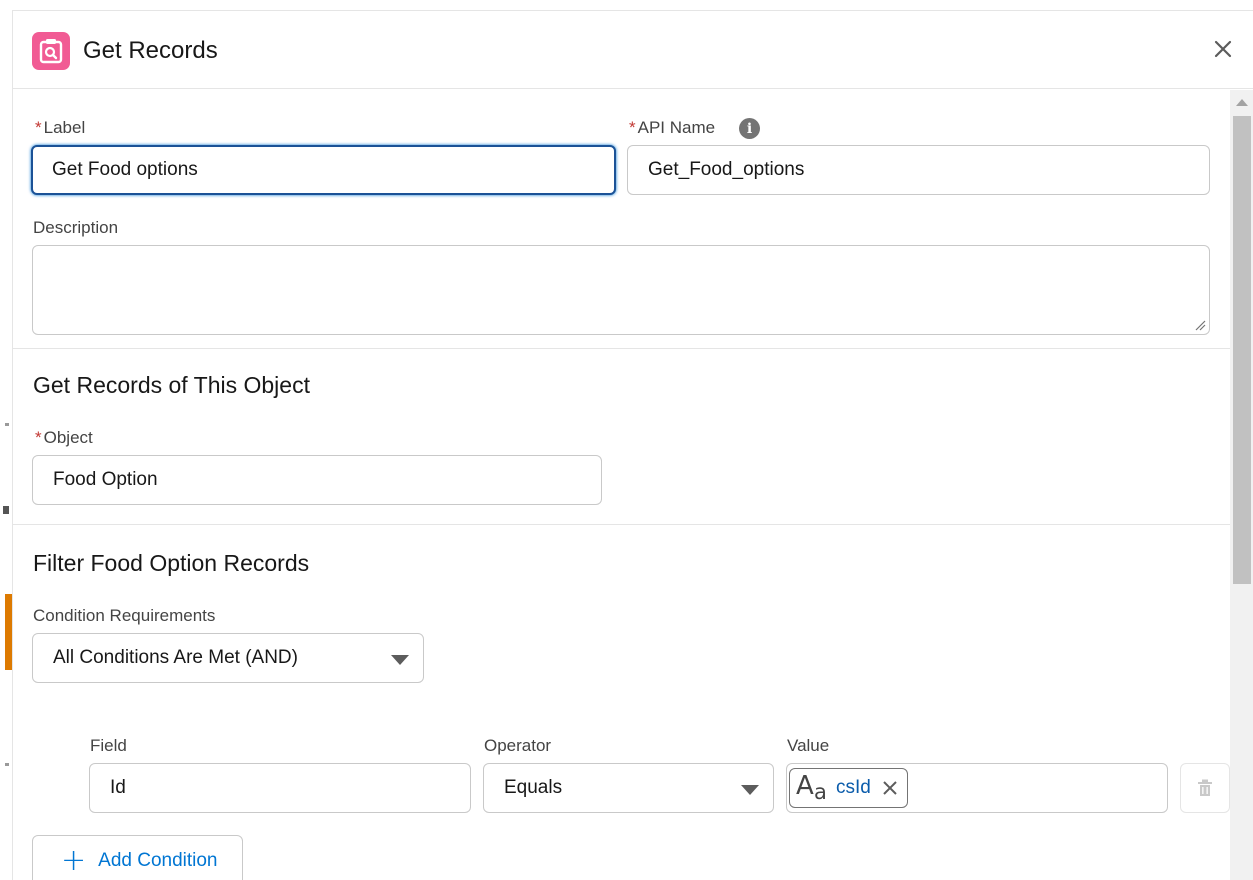 This screenshot has width=1253, height=880. What do you see at coordinates (672, 127) in the screenshot?
I see `api-name-field-caption: * API Name` at bounding box center [672, 127].